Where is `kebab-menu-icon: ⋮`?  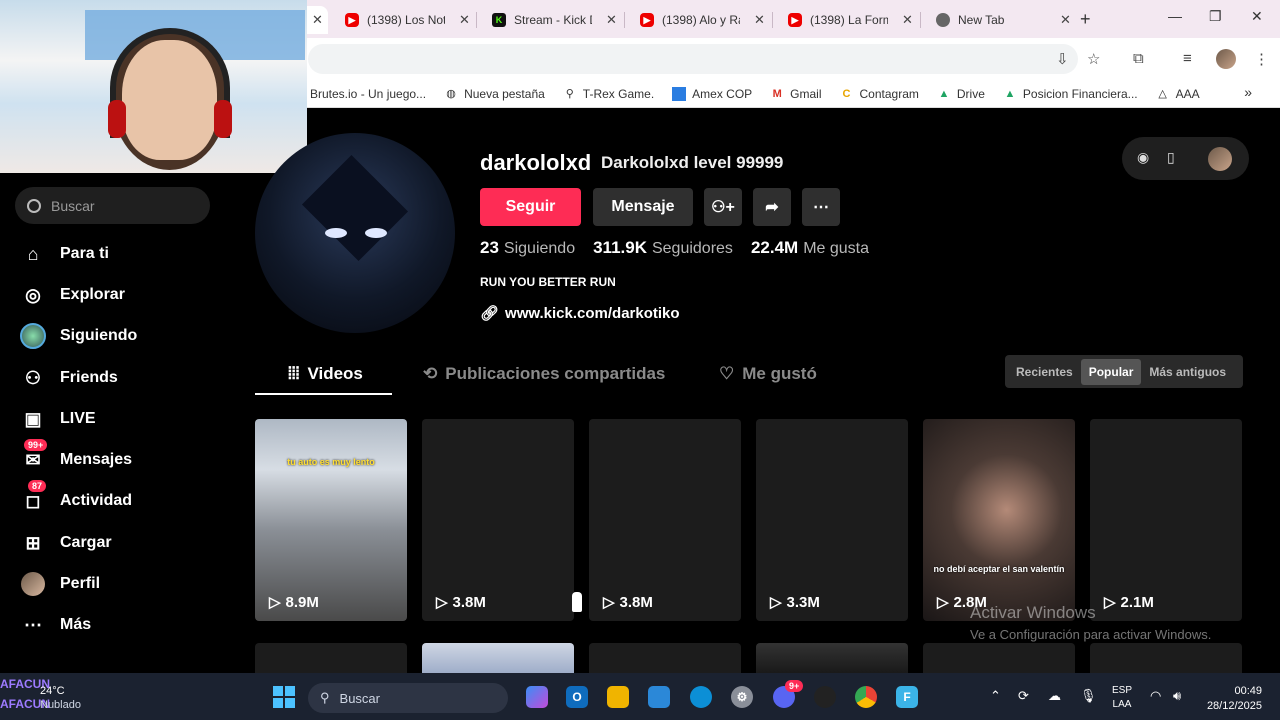 kebab-menu-icon: ⋮ is located at coordinates (1261, 59).